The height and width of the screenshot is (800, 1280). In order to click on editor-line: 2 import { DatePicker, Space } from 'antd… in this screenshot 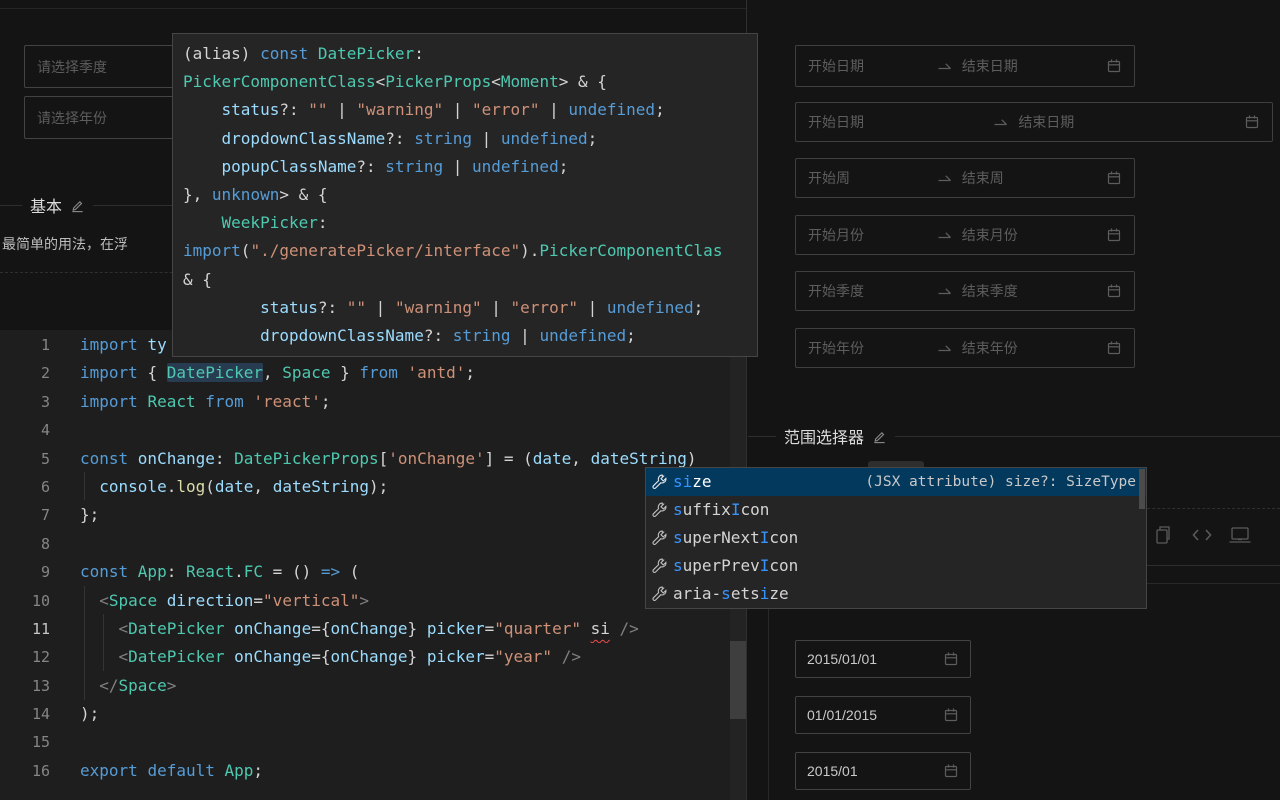, I will do `click(373, 373)`.